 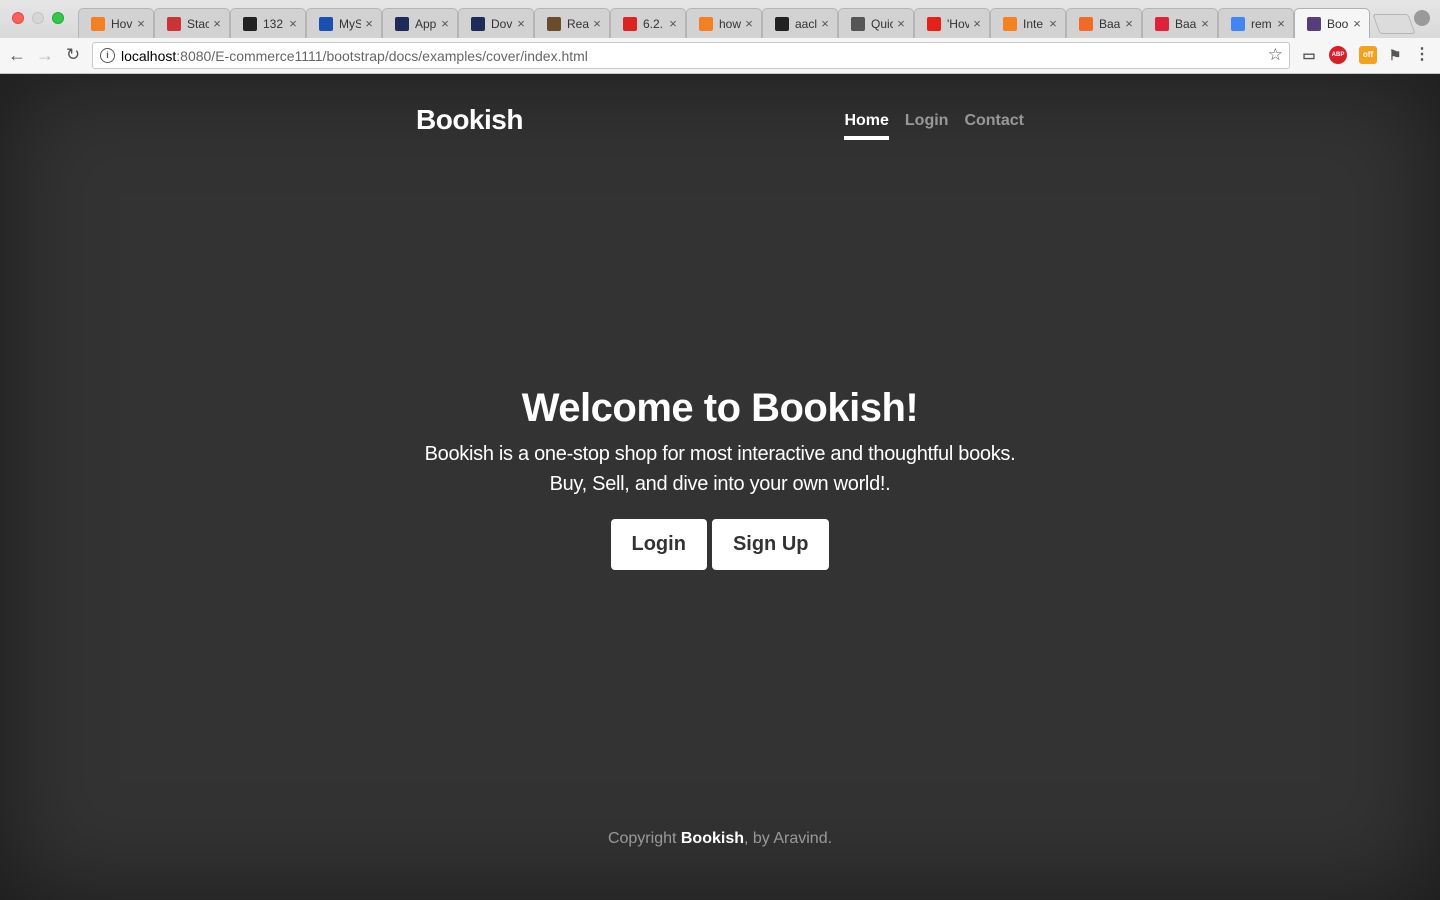 I want to click on dr-icon, so click(x=630, y=23).